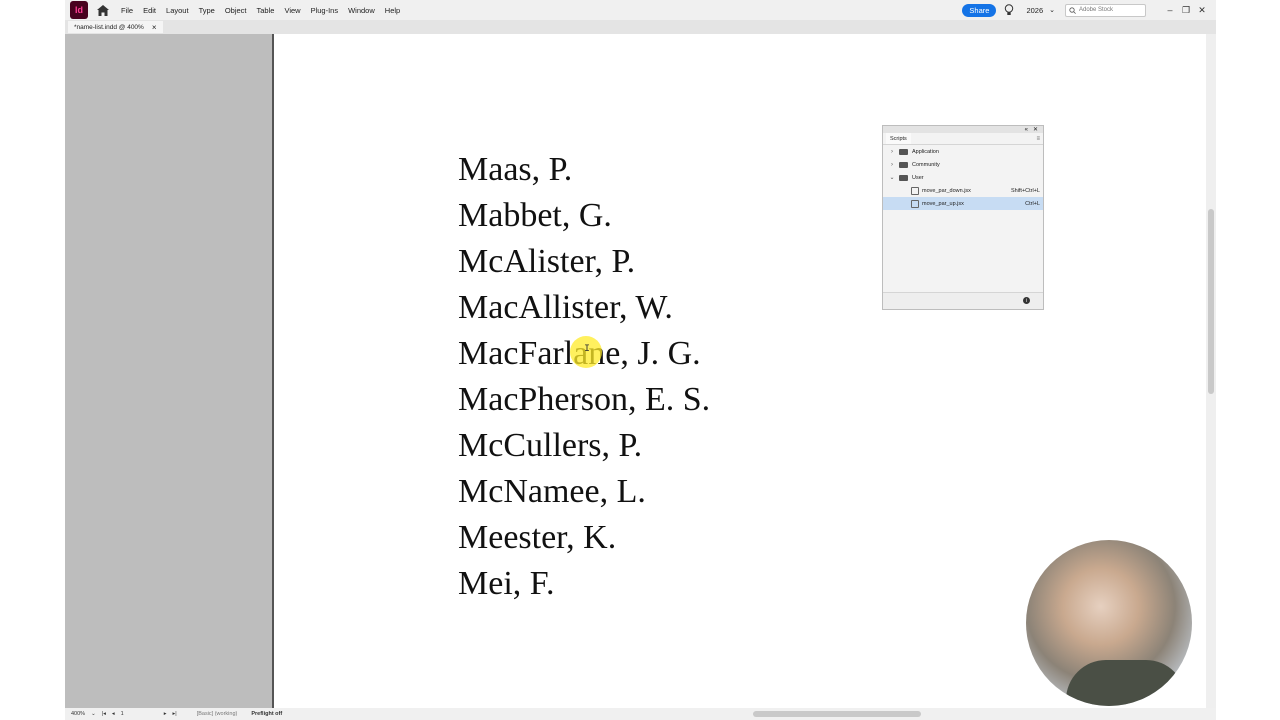 The height and width of the screenshot is (720, 1280). I want to click on folder-row-community: › Community, so click(963, 164).